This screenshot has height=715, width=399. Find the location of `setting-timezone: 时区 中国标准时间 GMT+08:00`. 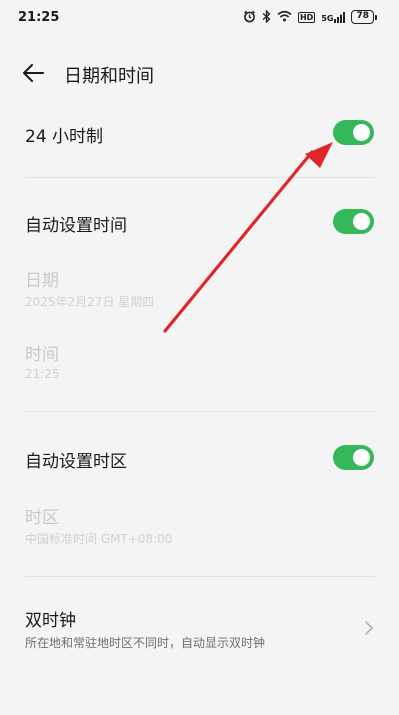

setting-timezone: 时区 中国标准时间 GMT+08:00 is located at coordinates (199, 526).